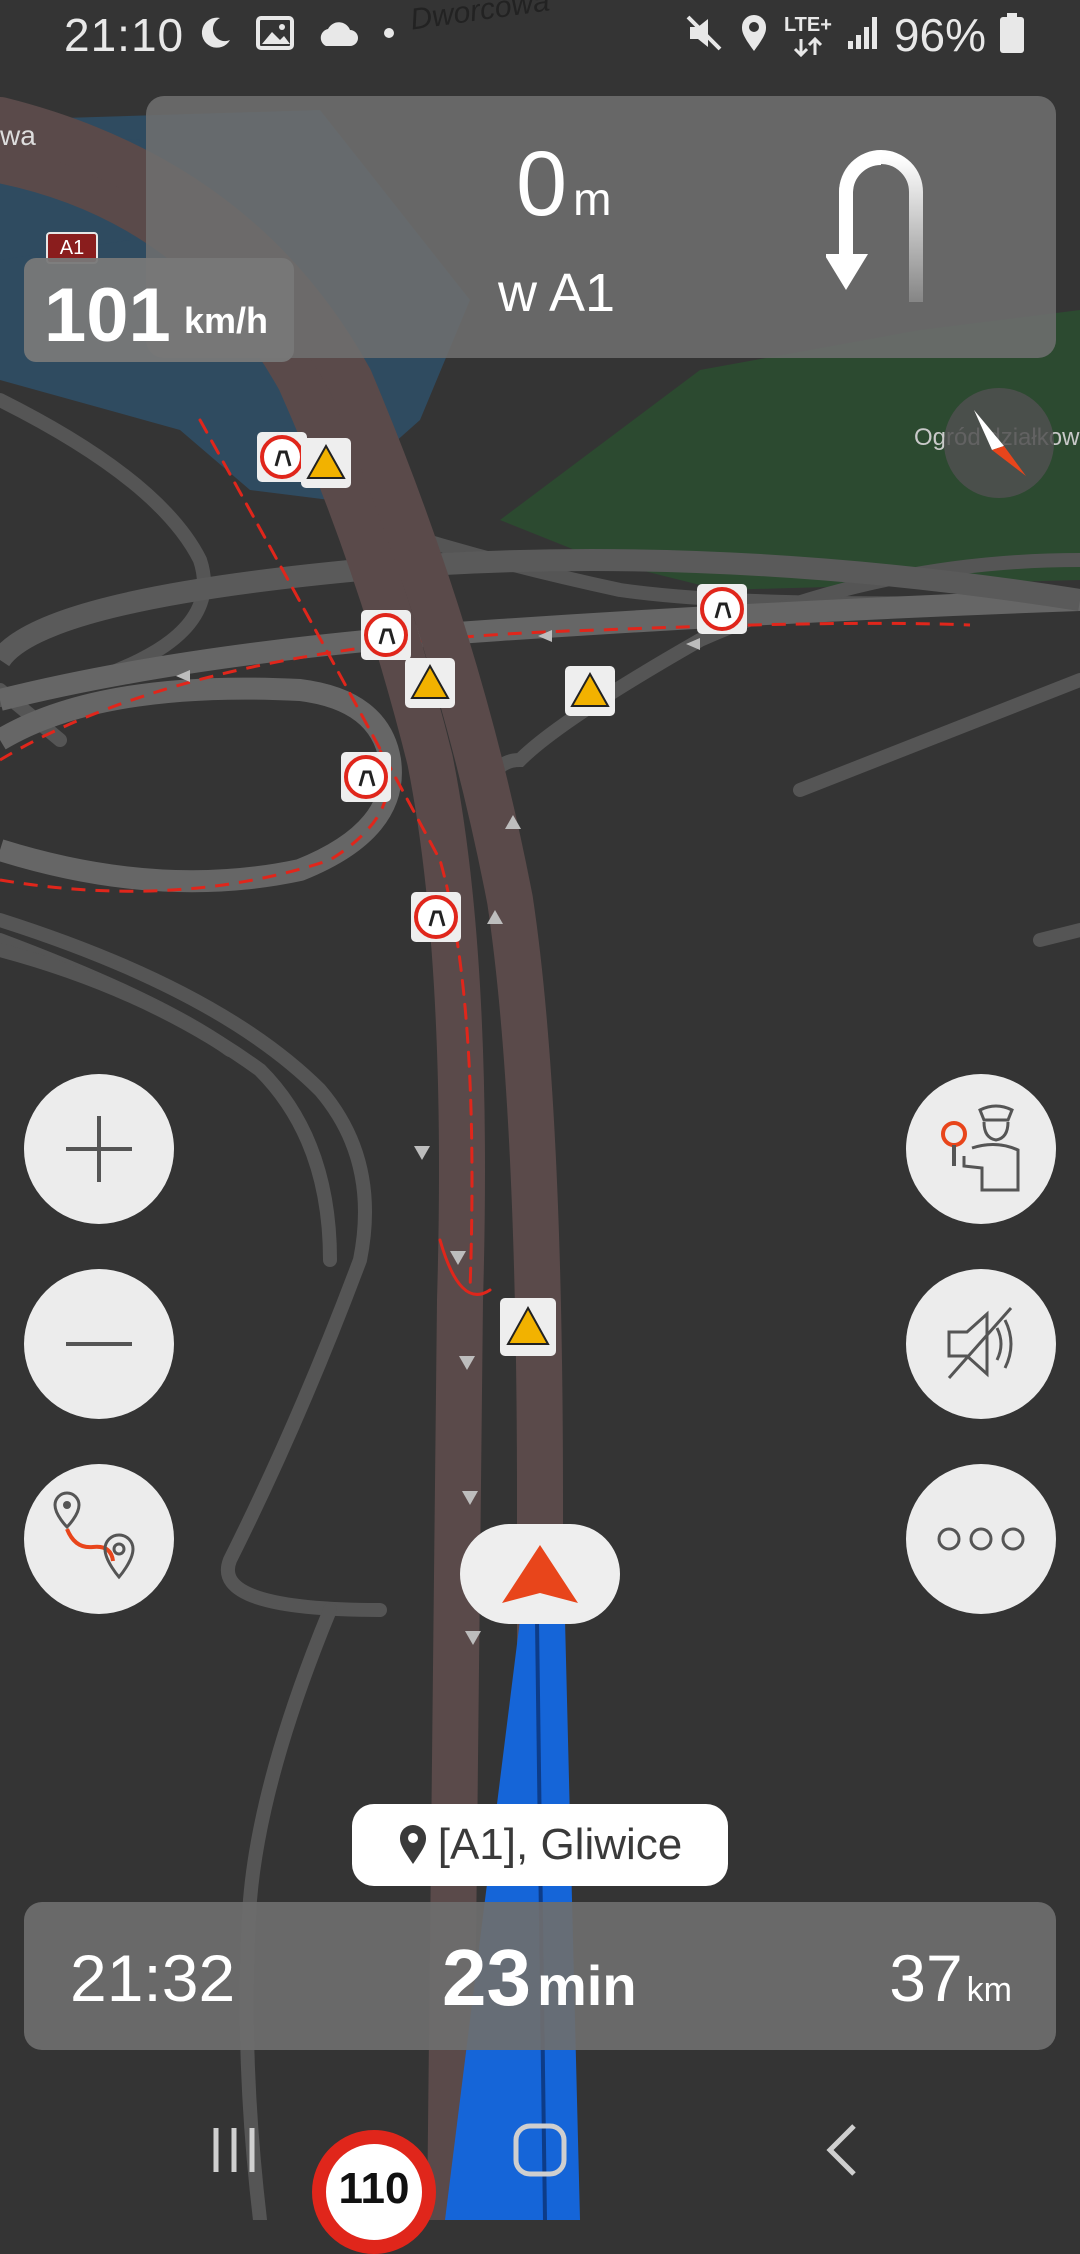 The image size is (1080, 2254). What do you see at coordinates (338, 35) in the screenshot?
I see `cloud-icon` at bounding box center [338, 35].